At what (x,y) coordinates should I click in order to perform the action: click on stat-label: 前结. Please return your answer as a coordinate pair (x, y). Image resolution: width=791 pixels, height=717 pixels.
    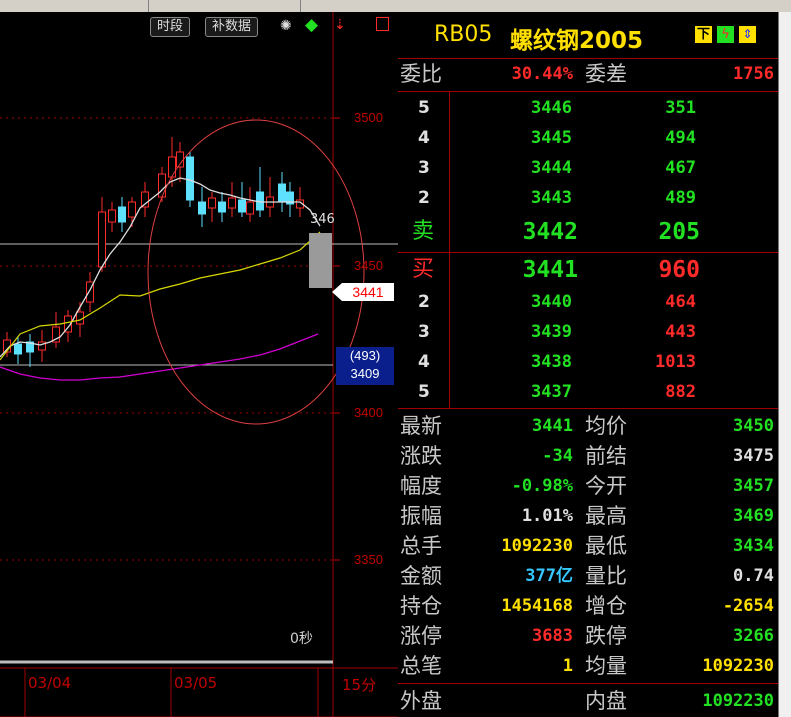
    Looking at the image, I should click on (606, 456).